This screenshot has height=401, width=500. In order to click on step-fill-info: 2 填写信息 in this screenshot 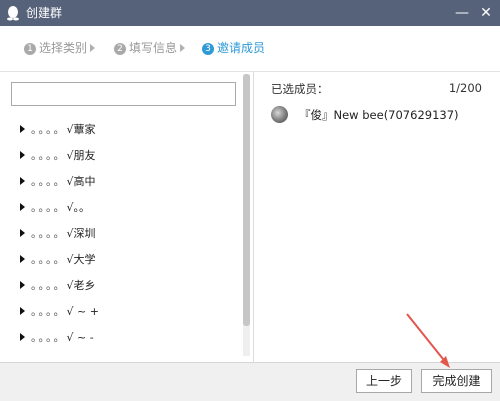, I will do `click(150, 48)`.